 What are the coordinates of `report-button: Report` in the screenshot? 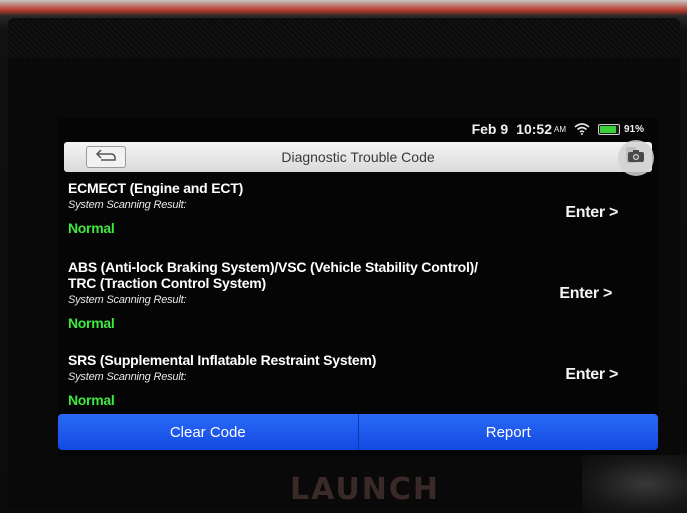 It's located at (508, 432).